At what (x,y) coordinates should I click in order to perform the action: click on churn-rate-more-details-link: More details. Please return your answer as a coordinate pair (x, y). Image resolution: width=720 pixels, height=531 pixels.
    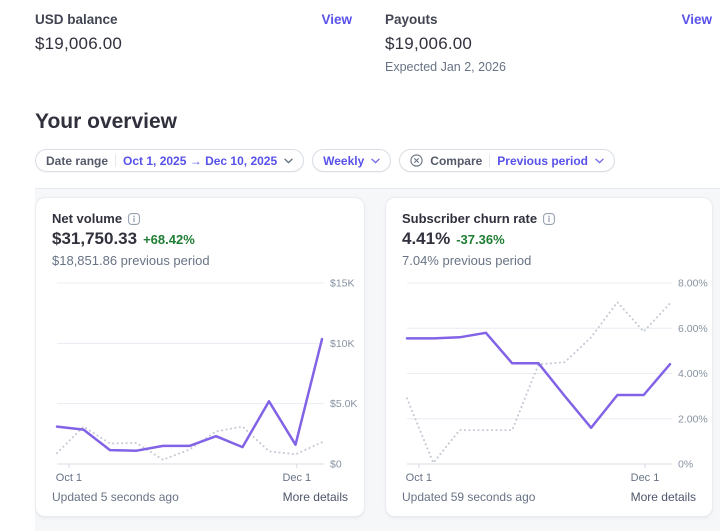
    Looking at the image, I should click on (663, 497).